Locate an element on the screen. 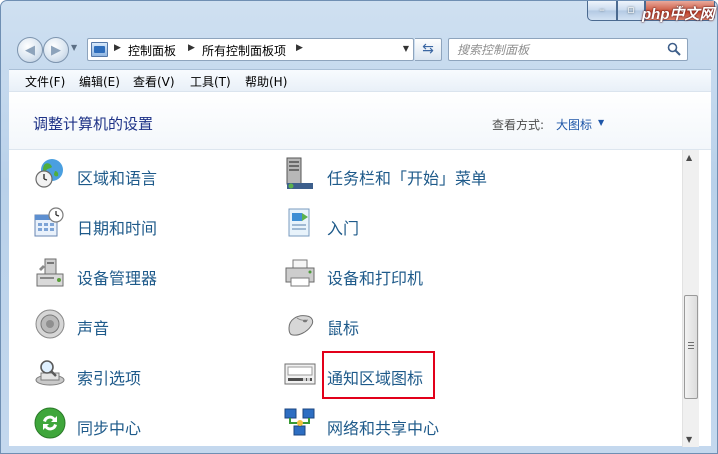  item-taskbar-start-menu: 任务栏和「开始」菜单 is located at coordinates (413, 174).